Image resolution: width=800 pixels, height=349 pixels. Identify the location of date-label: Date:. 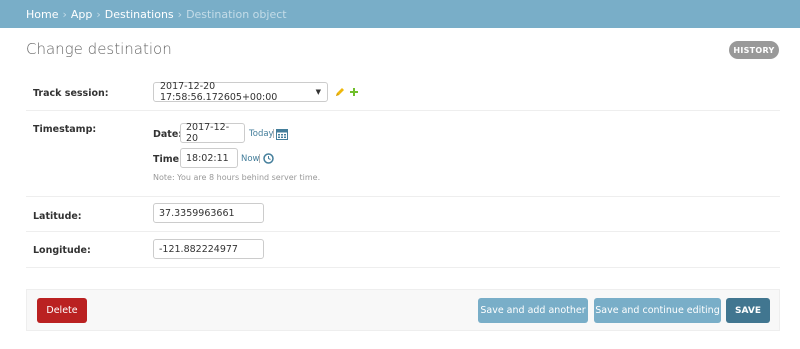
(168, 134).